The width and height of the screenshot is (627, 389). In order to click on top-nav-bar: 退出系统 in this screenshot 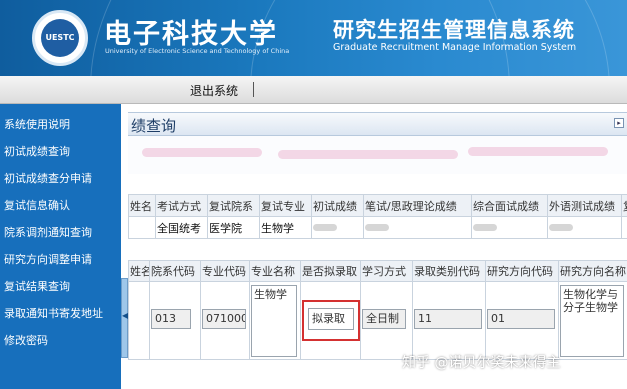, I will do `click(313, 90)`.